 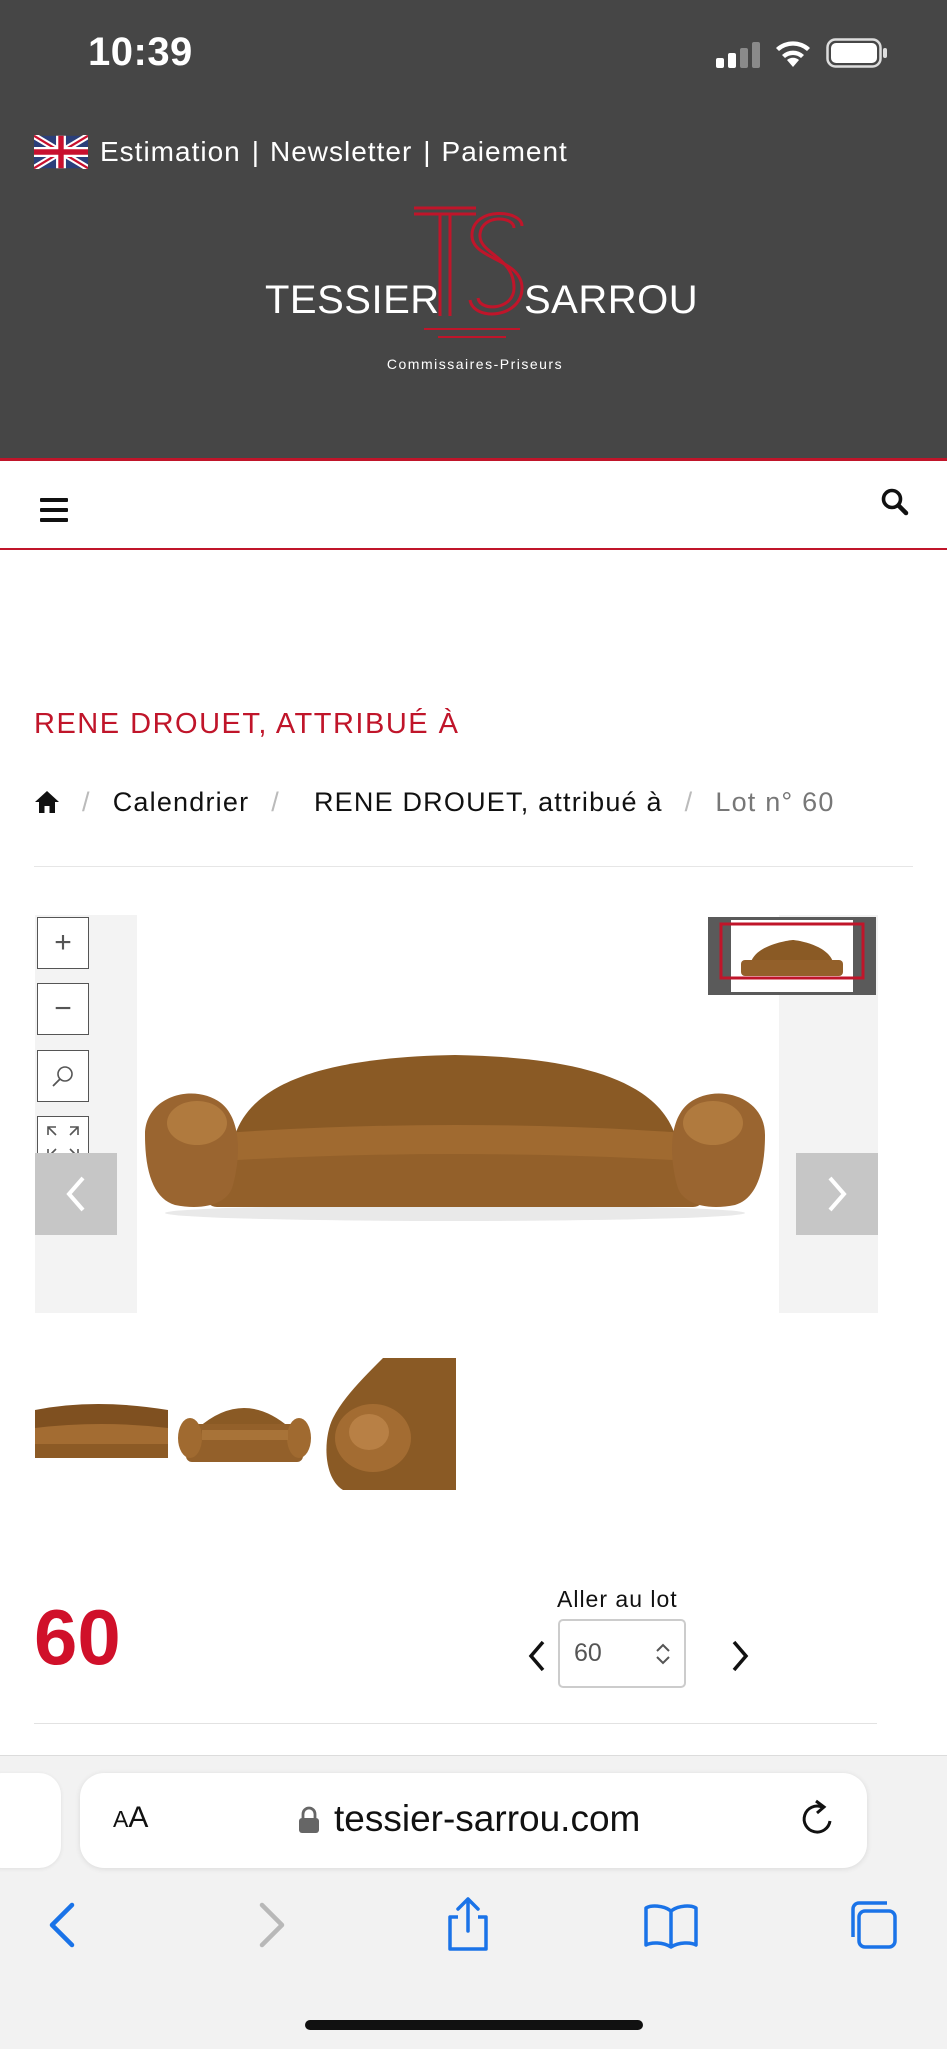 I want to click on text-size-large-a: A, so click(x=138, y=1817).